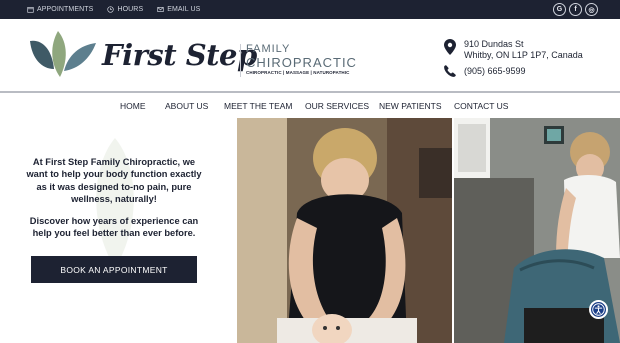 The height and width of the screenshot is (343, 620). I want to click on hours-link: HOURS, so click(125, 9).